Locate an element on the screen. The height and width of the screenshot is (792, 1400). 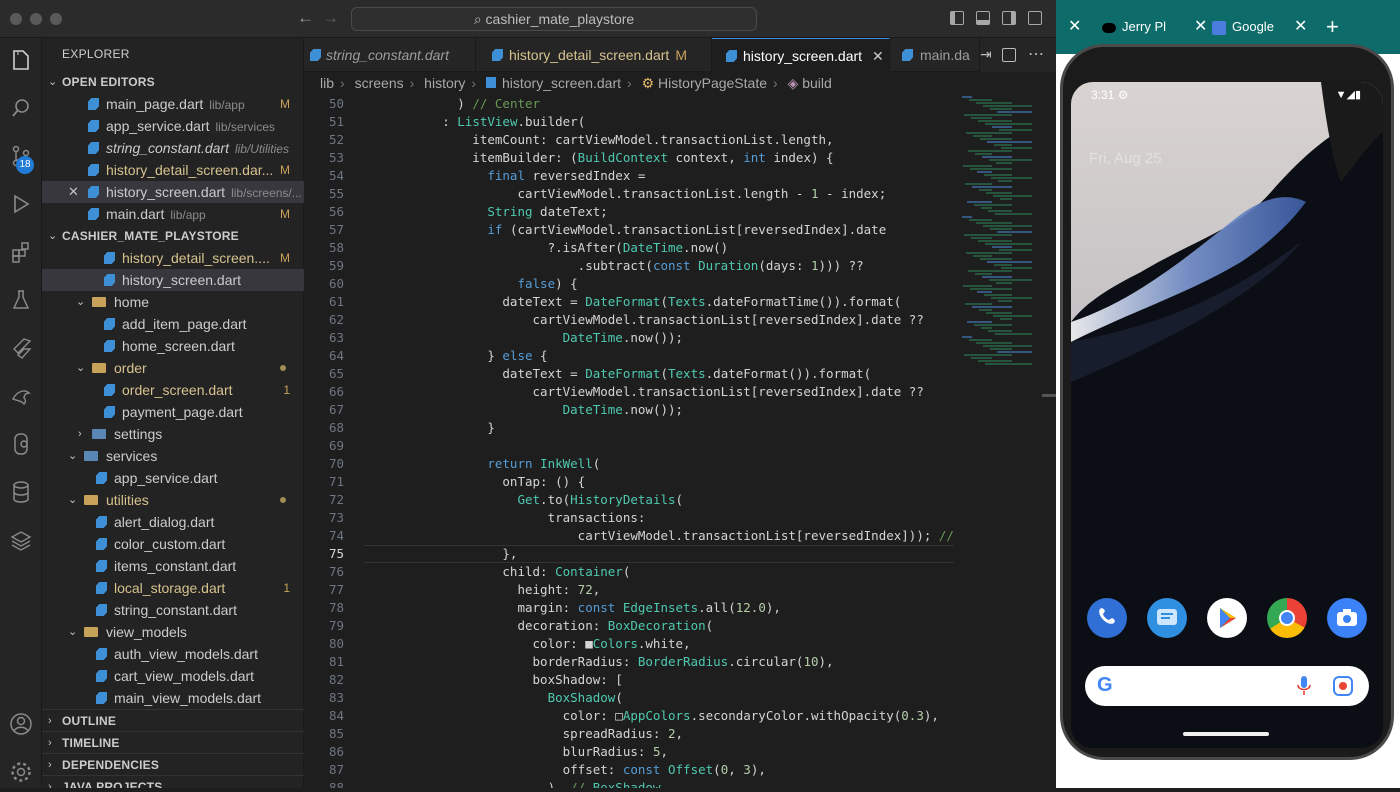
tree-folder: ⌄ view_models is located at coordinates (173, 632).